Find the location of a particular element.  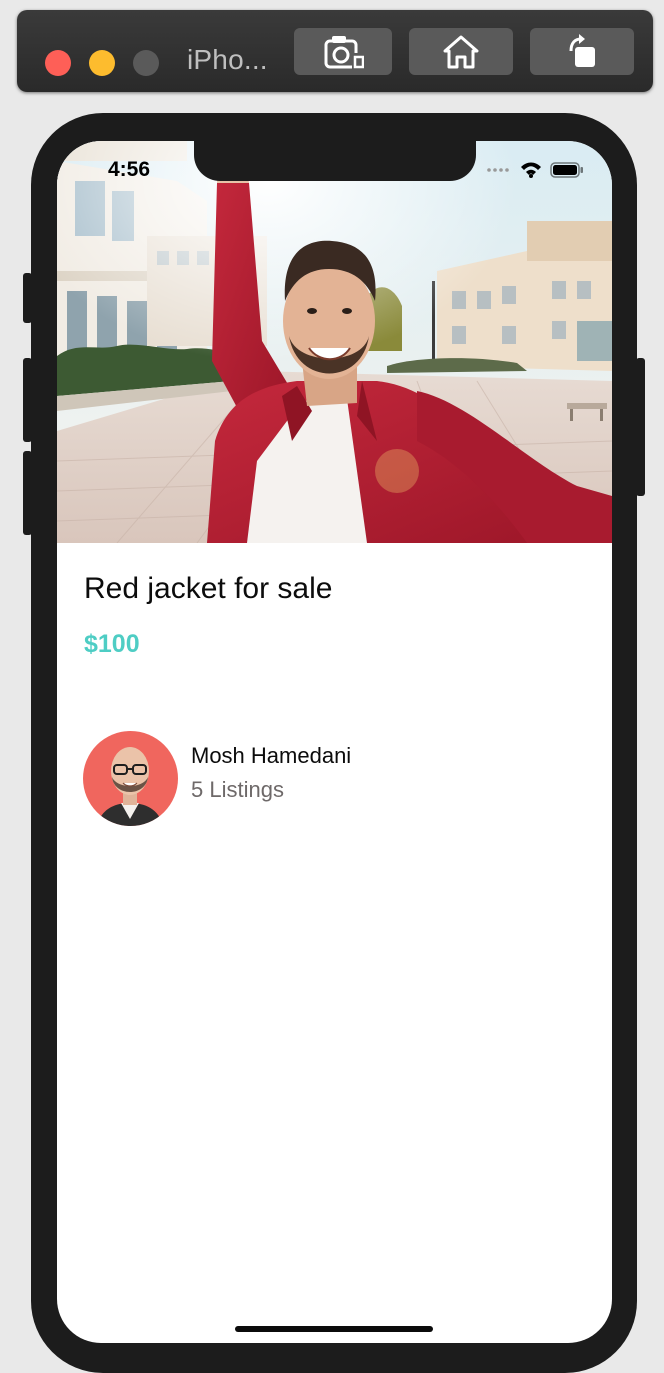

signal-icon is located at coordinates (498, 169).